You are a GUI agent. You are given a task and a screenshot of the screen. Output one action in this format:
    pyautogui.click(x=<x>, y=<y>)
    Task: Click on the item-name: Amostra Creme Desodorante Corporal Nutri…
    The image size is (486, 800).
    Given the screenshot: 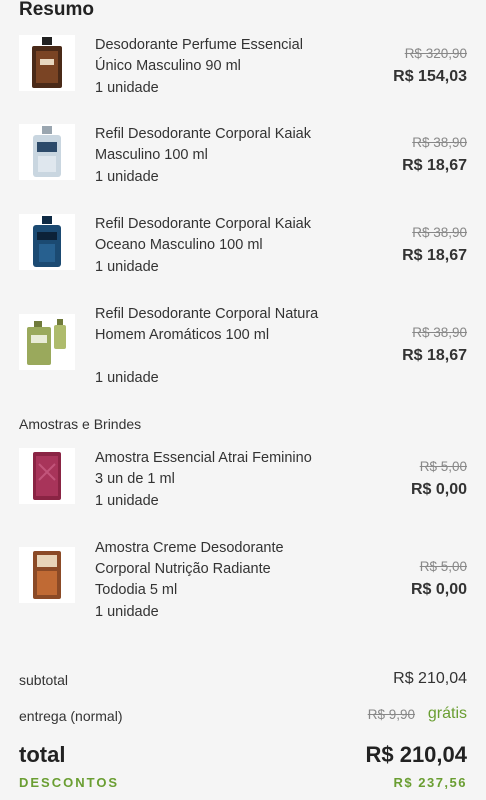 What is the action you would take?
    pyautogui.click(x=189, y=569)
    